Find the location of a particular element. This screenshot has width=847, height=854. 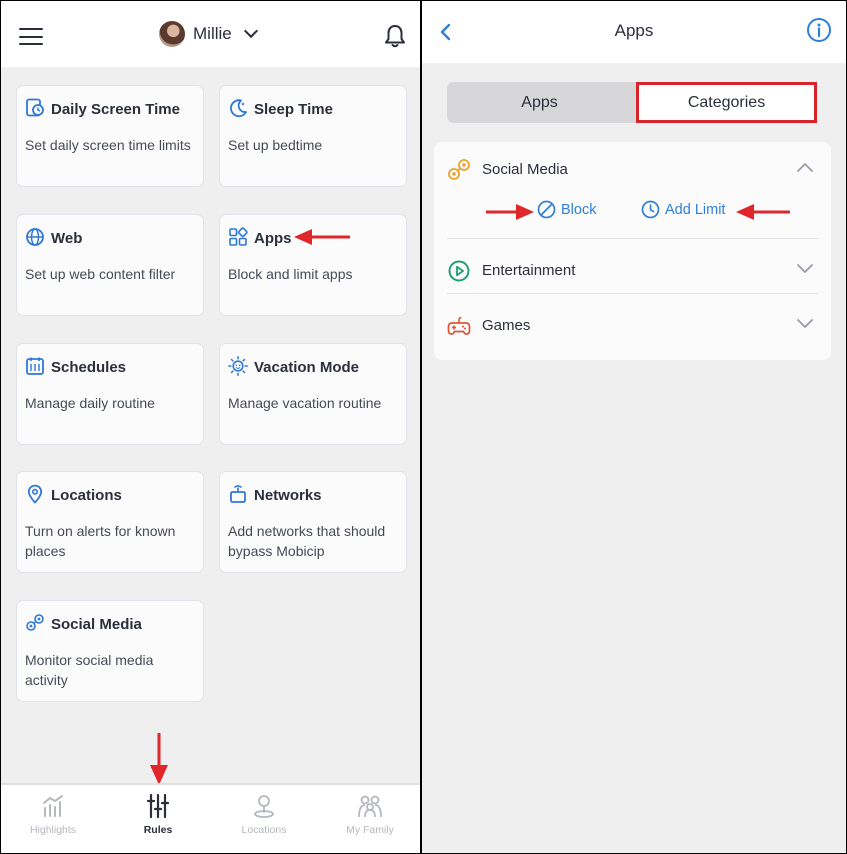

calendar-icon is located at coordinates (35, 366).